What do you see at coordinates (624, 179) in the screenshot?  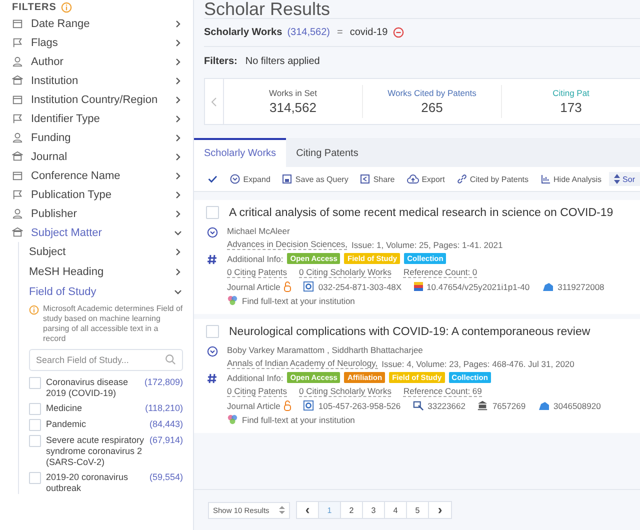 I see `toolbar-button: Sor` at bounding box center [624, 179].